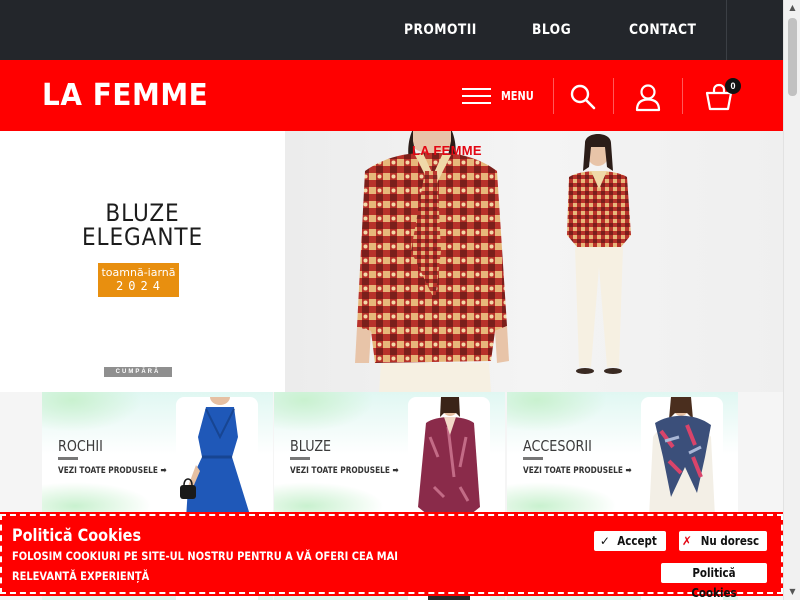  I want to click on hero-title-line2: ELEGANTE, so click(142, 237).